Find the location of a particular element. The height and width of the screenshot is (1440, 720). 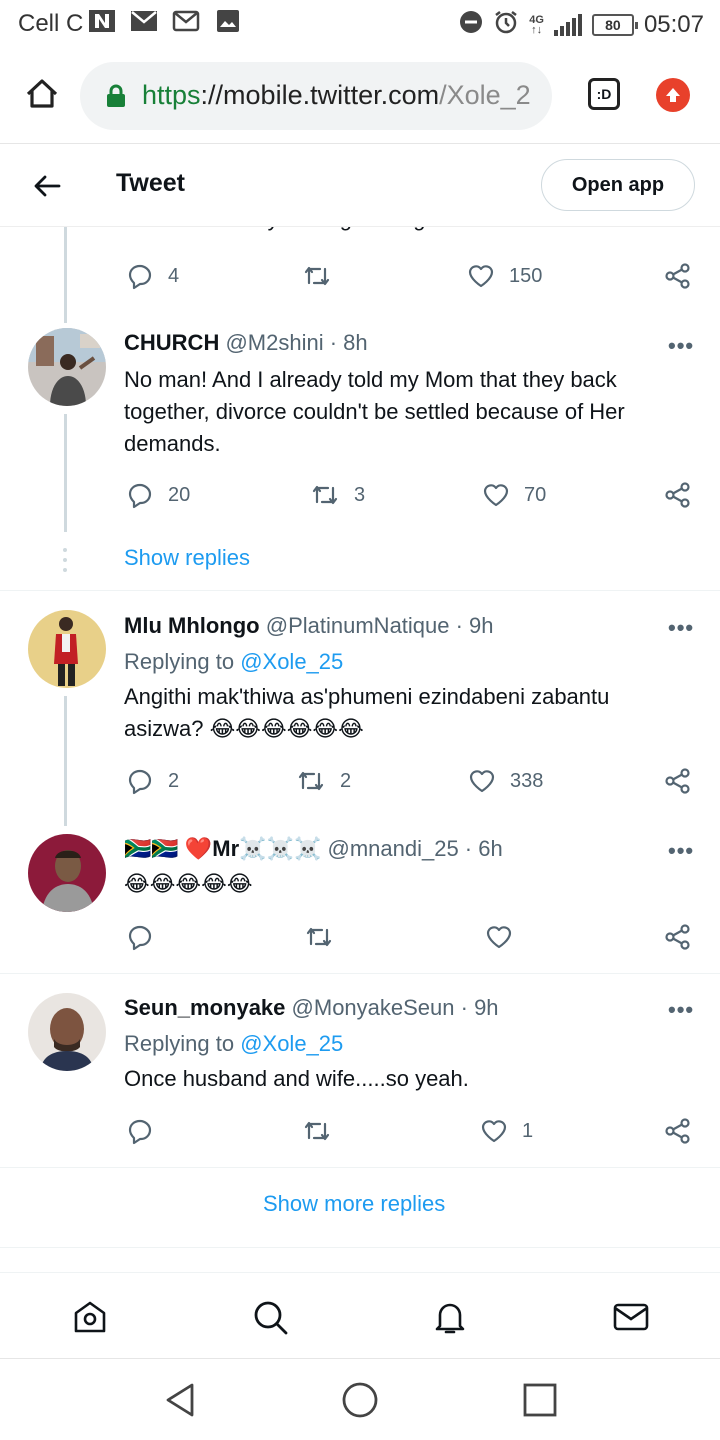

tab-switcher-button: :D is located at coordinates (604, 94).